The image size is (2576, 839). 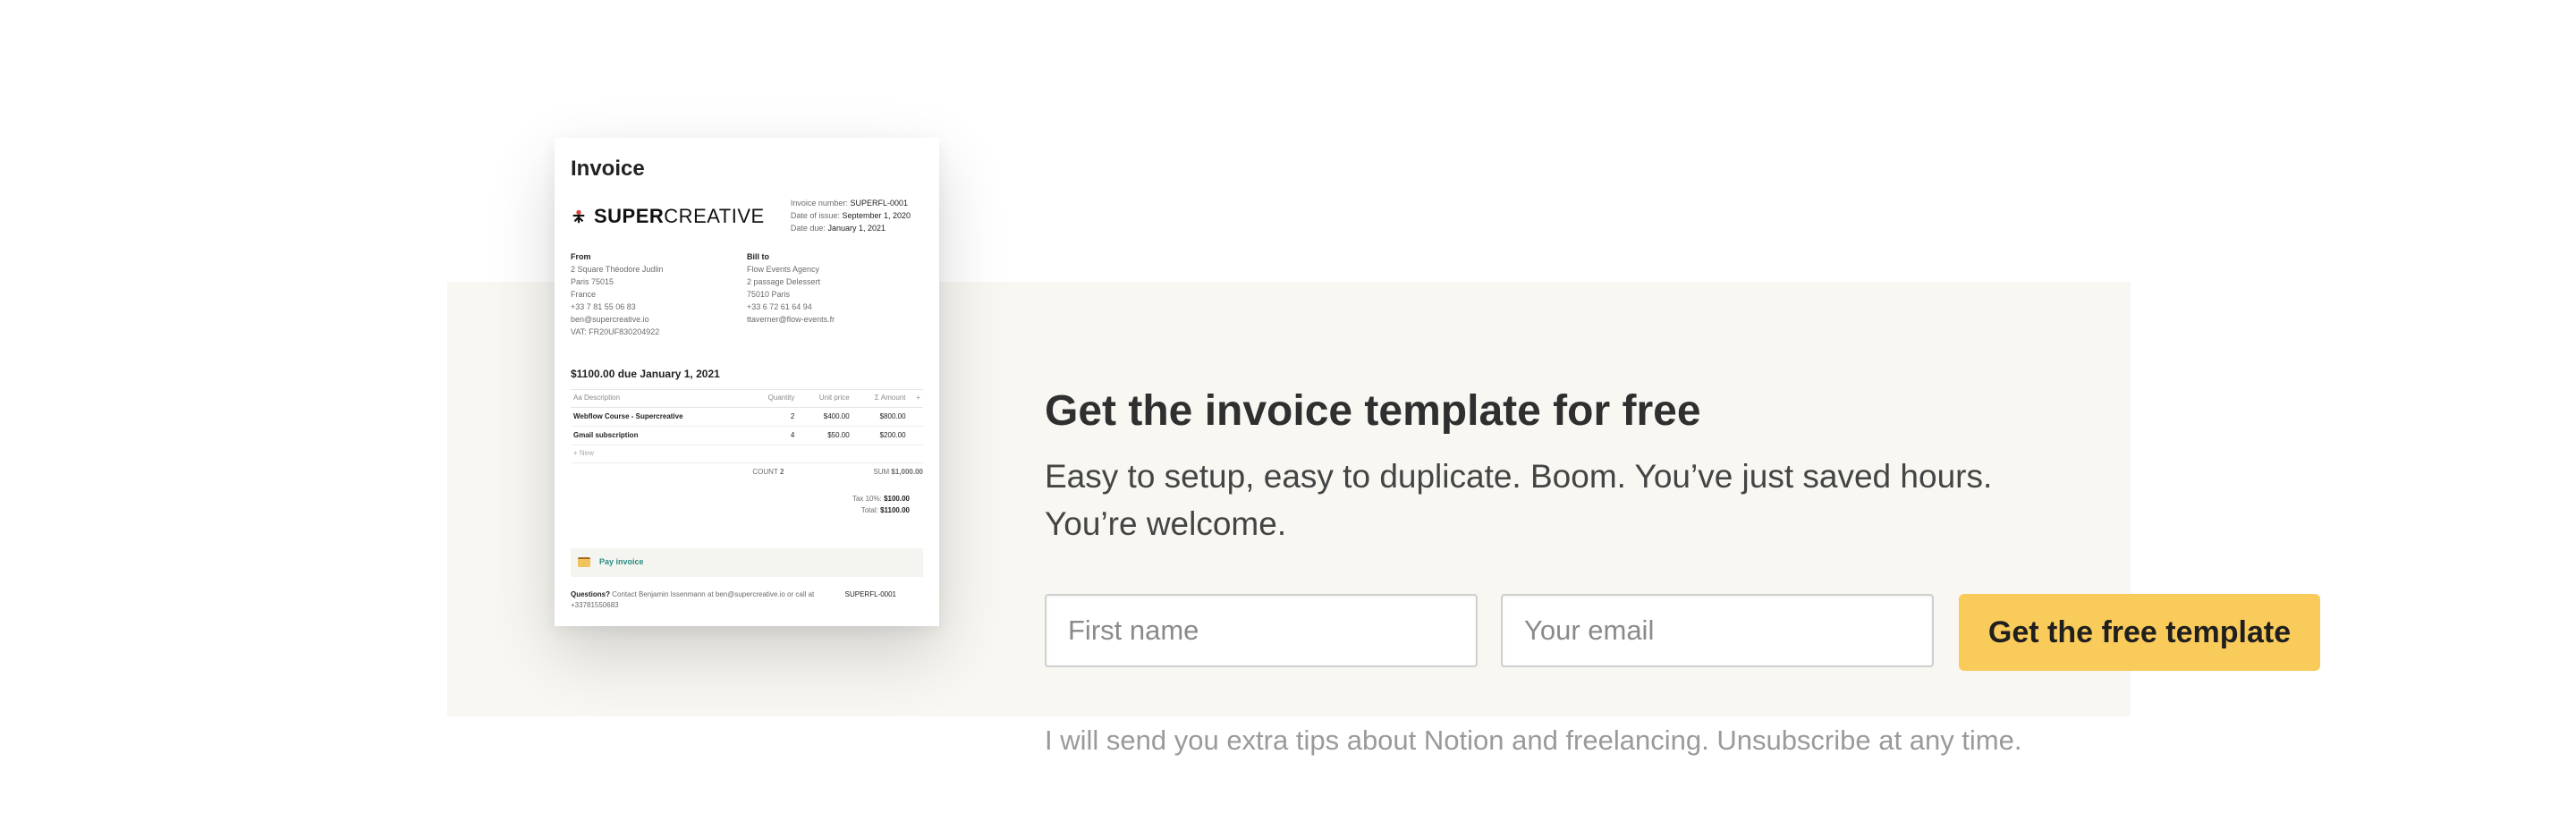 I want to click on amount-due: $1100.00 due January 1, 2021, so click(x=645, y=373).